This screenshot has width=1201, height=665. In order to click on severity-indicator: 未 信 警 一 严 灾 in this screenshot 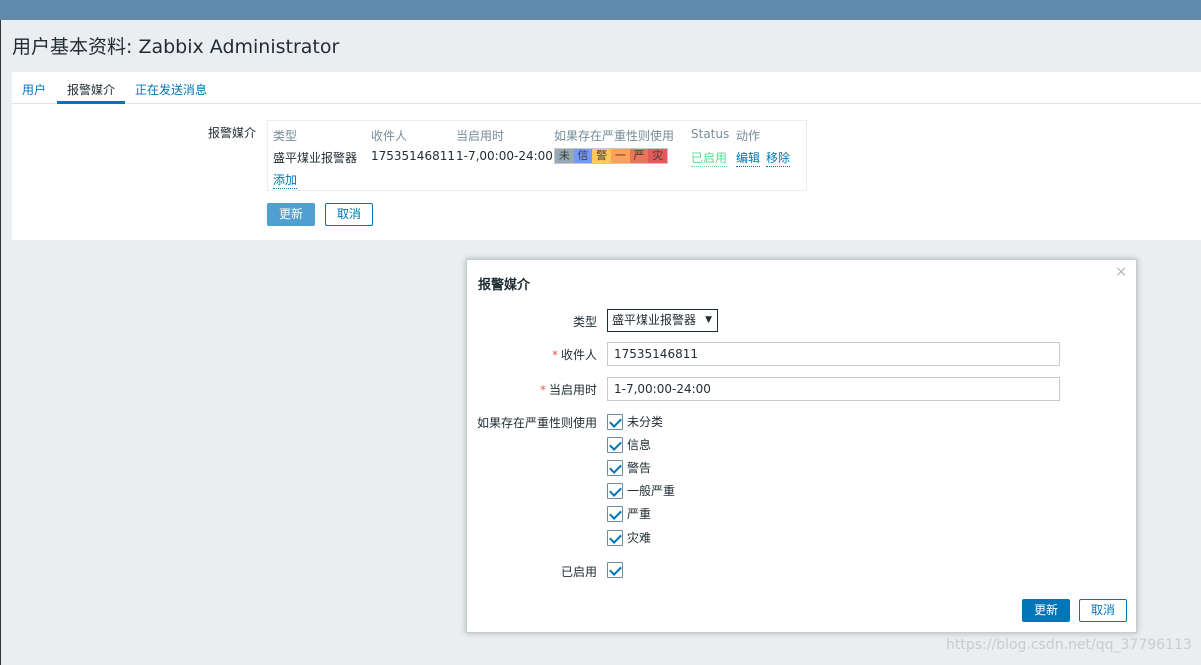, I will do `click(611, 156)`.